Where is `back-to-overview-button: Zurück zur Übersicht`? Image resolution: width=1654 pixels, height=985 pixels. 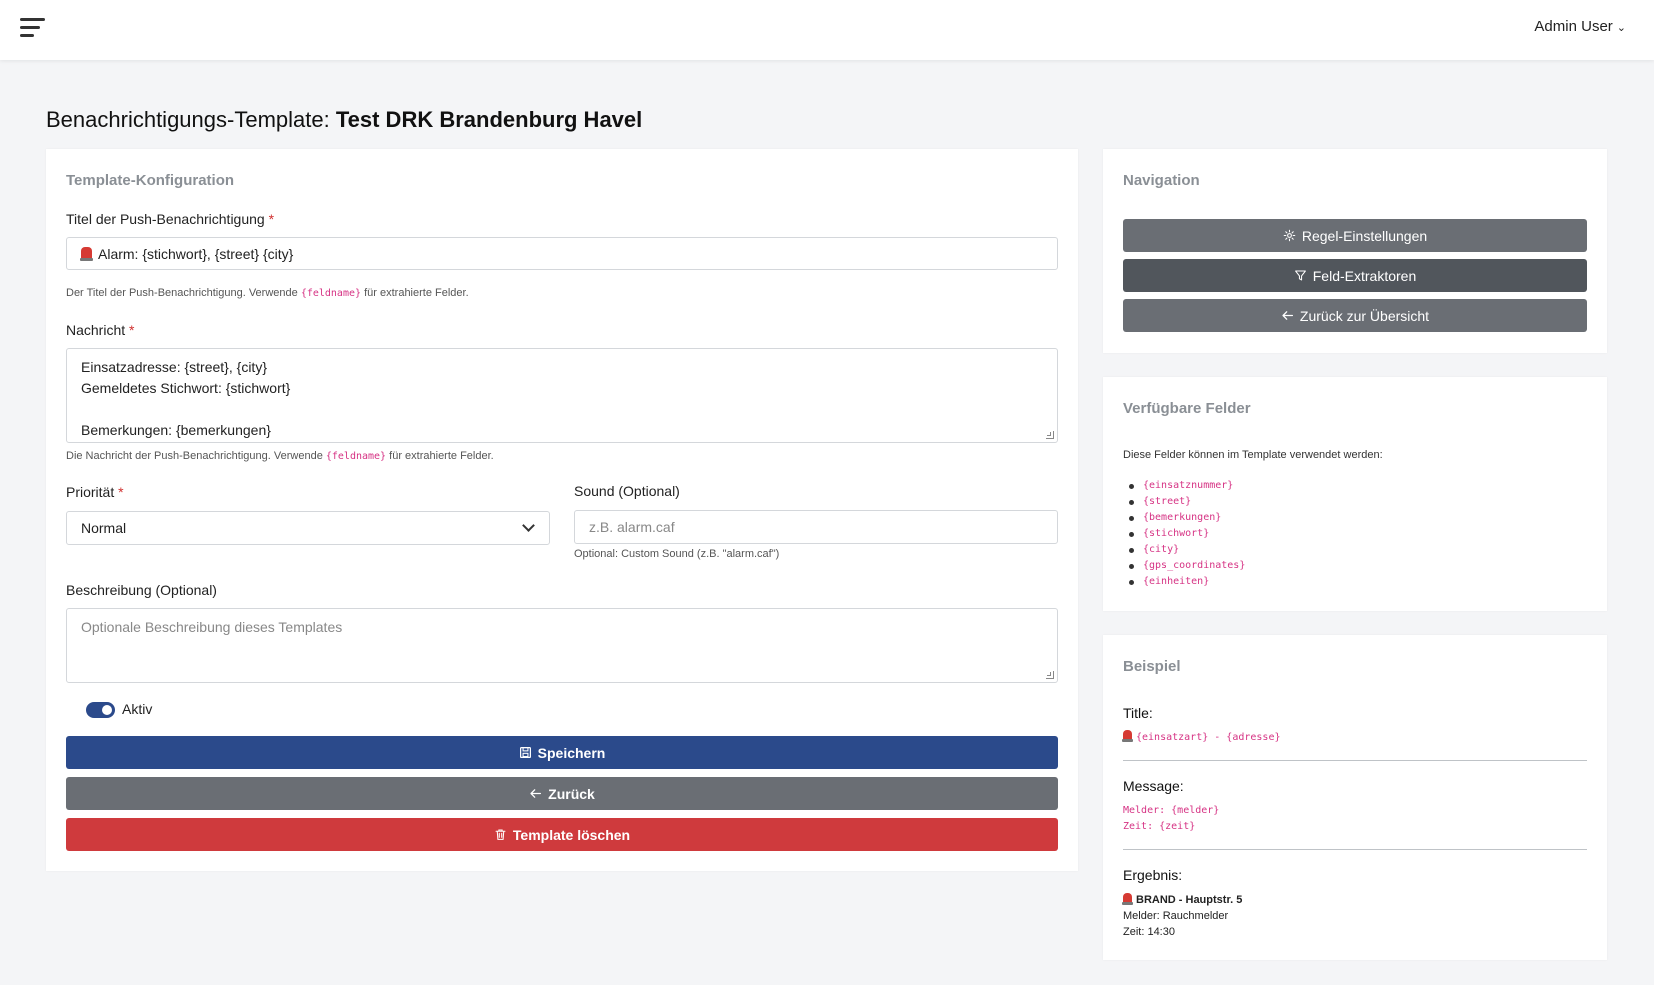 back-to-overview-button: Zurück zur Übersicht is located at coordinates (1355, 315).